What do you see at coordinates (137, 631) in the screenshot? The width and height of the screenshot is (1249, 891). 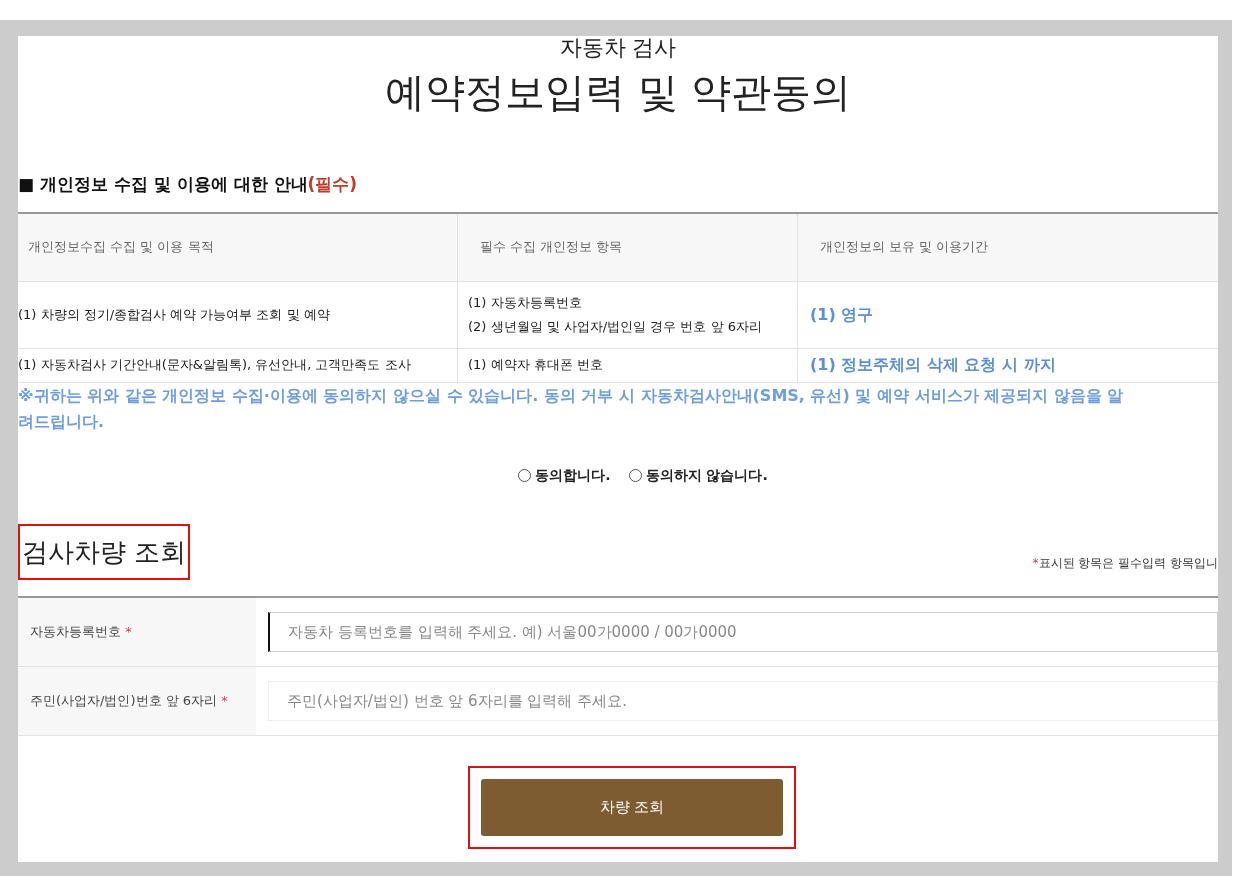 I see `field-label: 자동차등록번호 *` at bounding box center [137, 631].